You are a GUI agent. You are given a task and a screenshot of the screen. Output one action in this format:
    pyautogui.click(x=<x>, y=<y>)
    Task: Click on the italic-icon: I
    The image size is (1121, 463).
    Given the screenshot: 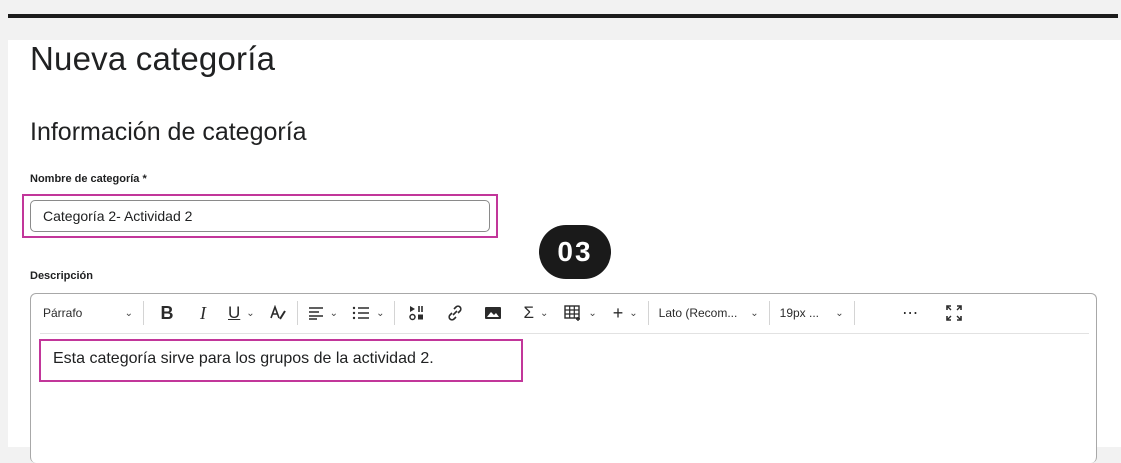 What is the action you would take?
    pyautogui.click(x=203, y=312)
    